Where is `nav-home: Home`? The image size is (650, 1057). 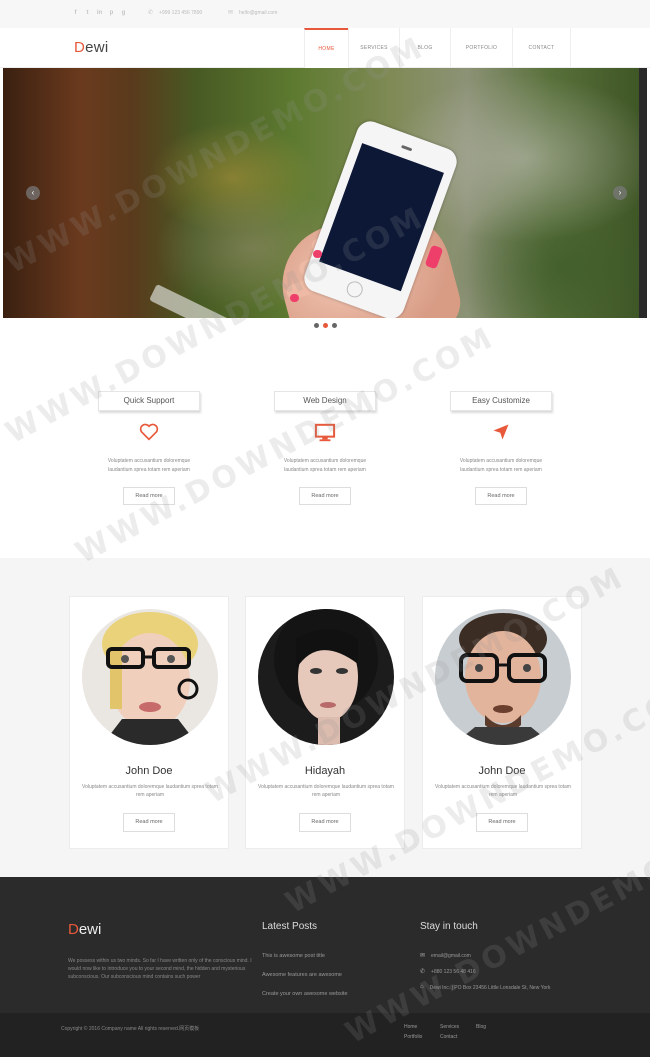 nav-home: Home is located at coordinates (326, 48).